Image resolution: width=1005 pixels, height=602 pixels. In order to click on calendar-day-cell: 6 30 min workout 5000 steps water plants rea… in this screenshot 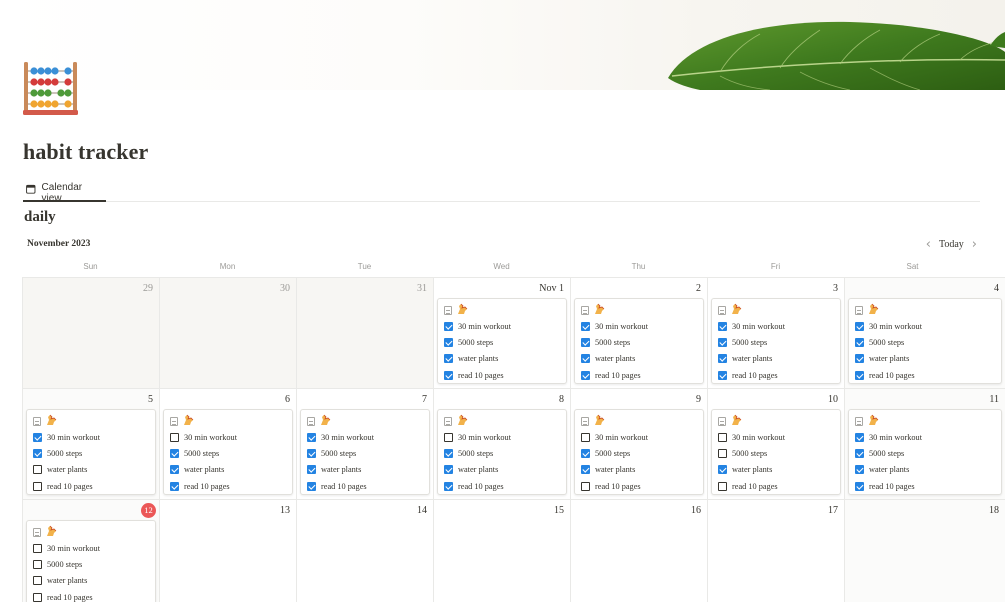, I will do `click(228, 444)`.